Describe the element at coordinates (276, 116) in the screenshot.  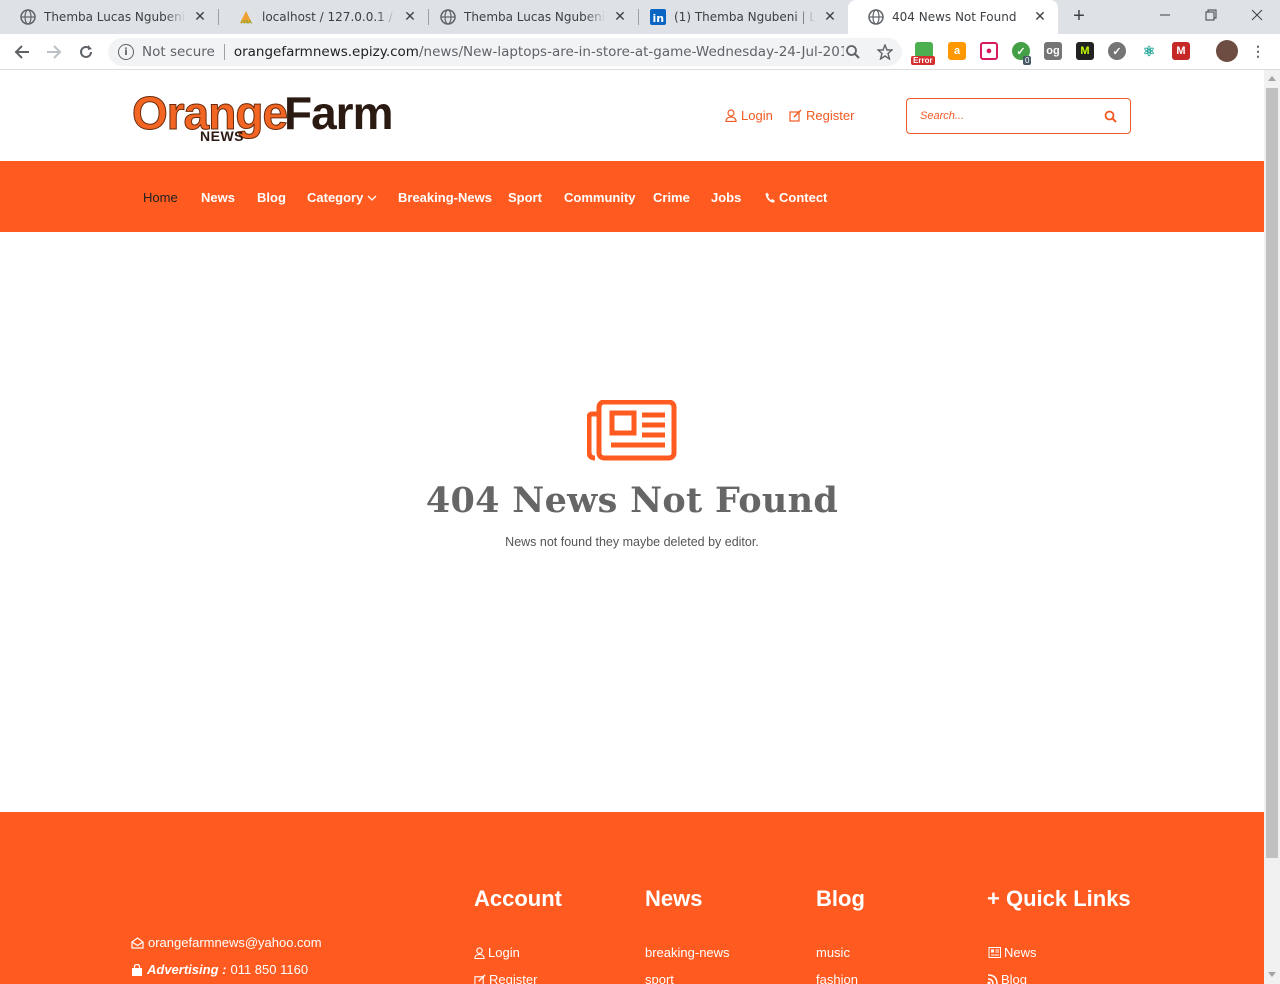
I see `site-logo: Orange Farm NEWS` at that location.